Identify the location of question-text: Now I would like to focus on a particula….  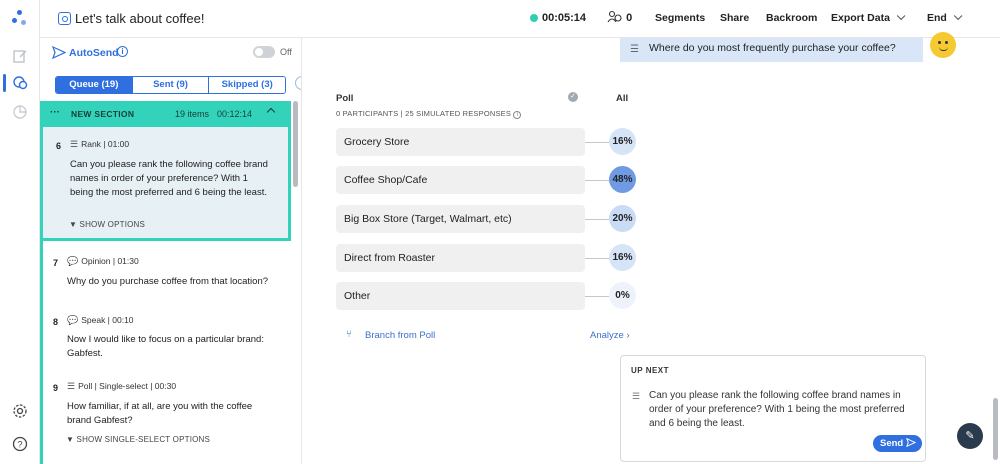
(165, 346).